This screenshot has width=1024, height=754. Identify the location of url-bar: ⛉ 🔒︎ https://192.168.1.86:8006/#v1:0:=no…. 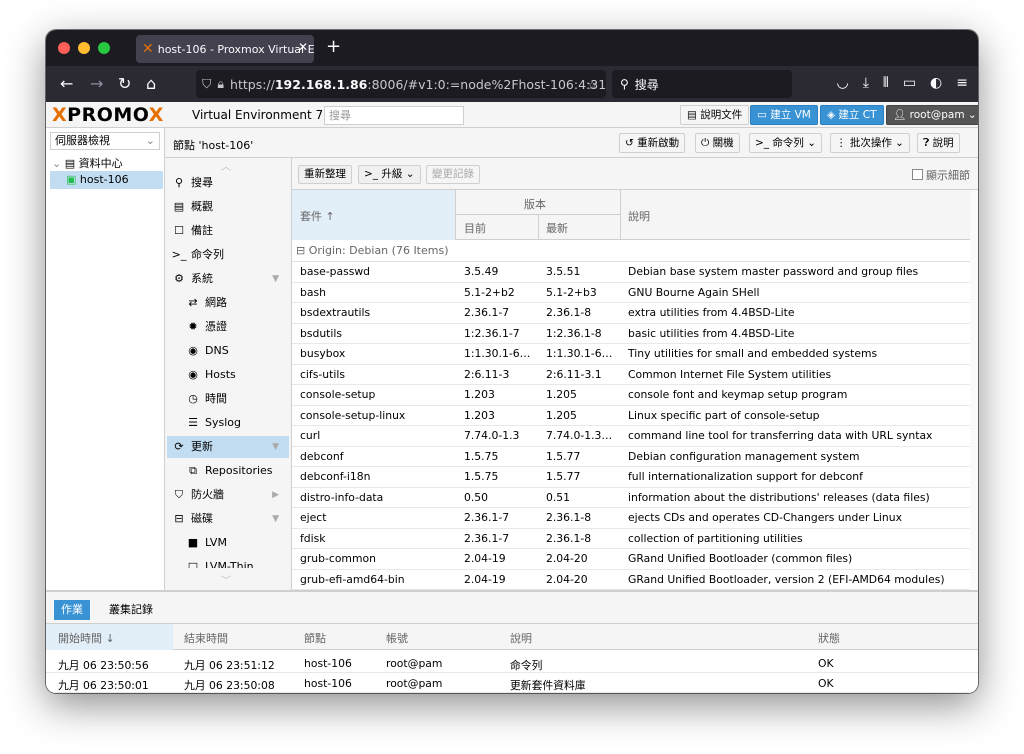
(401, 84).